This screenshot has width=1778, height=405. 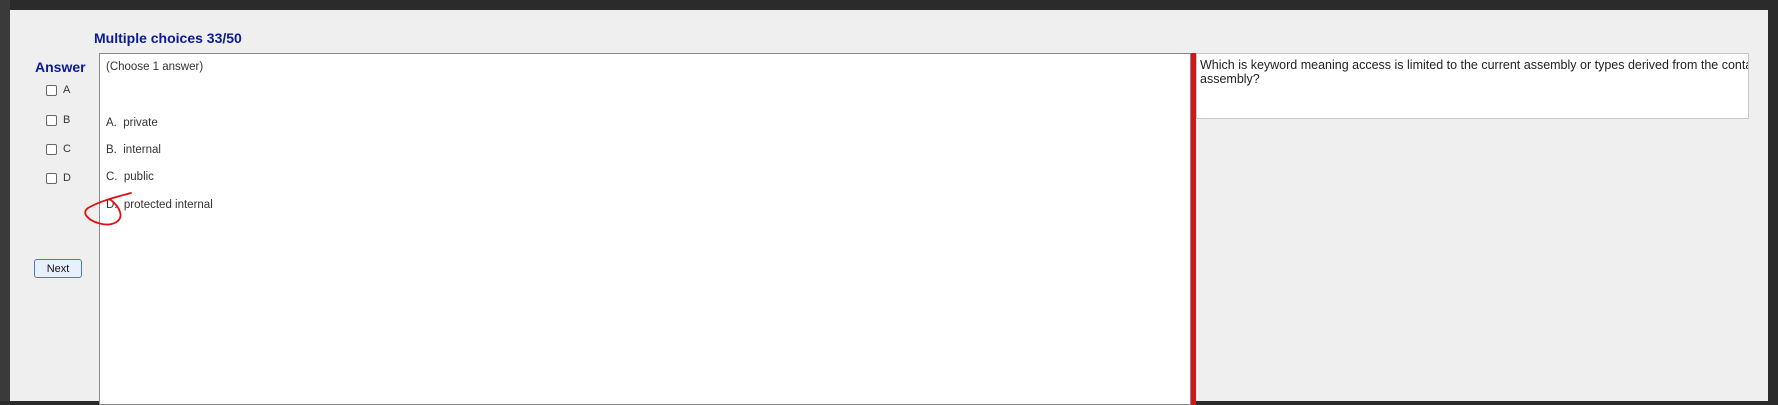 I want to click on red-hand-drawn-circle-annotation, so click(x=108, y=209).